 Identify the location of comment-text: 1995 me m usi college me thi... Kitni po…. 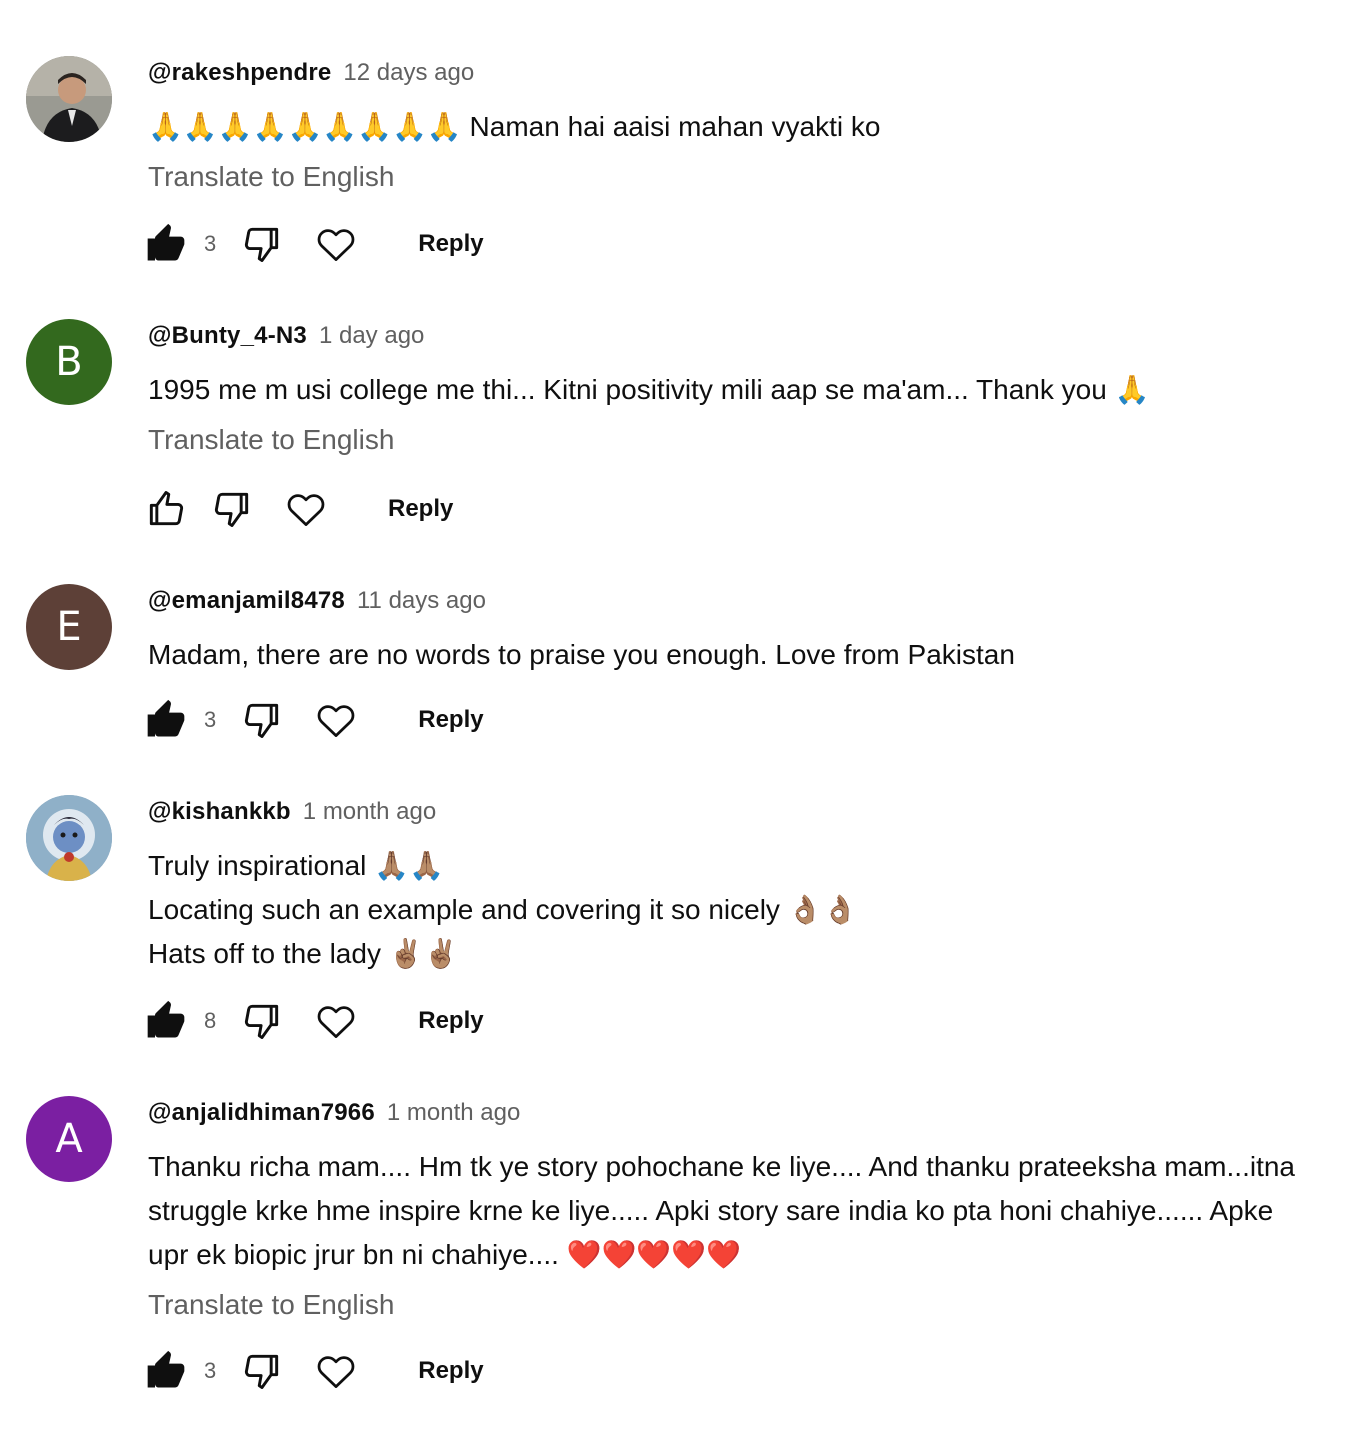
(649, 389).